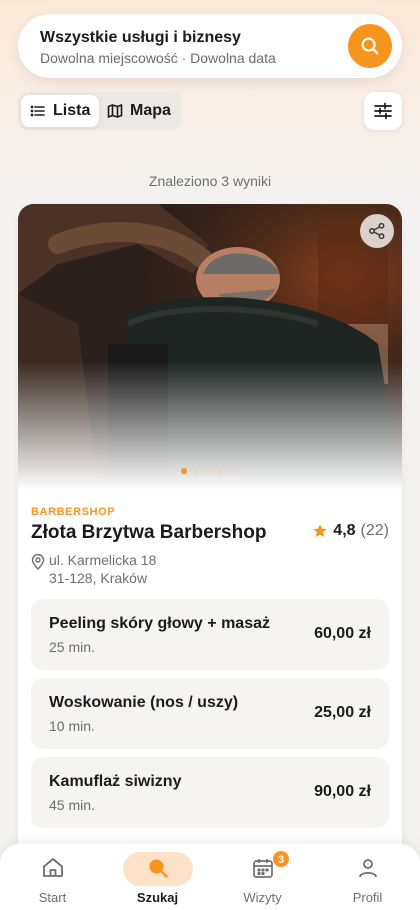 The image size is (420, 910). What do you see at coordinates (115, 111) in the screenshot?
I see `map-icon` at bounding box center [115, 111].